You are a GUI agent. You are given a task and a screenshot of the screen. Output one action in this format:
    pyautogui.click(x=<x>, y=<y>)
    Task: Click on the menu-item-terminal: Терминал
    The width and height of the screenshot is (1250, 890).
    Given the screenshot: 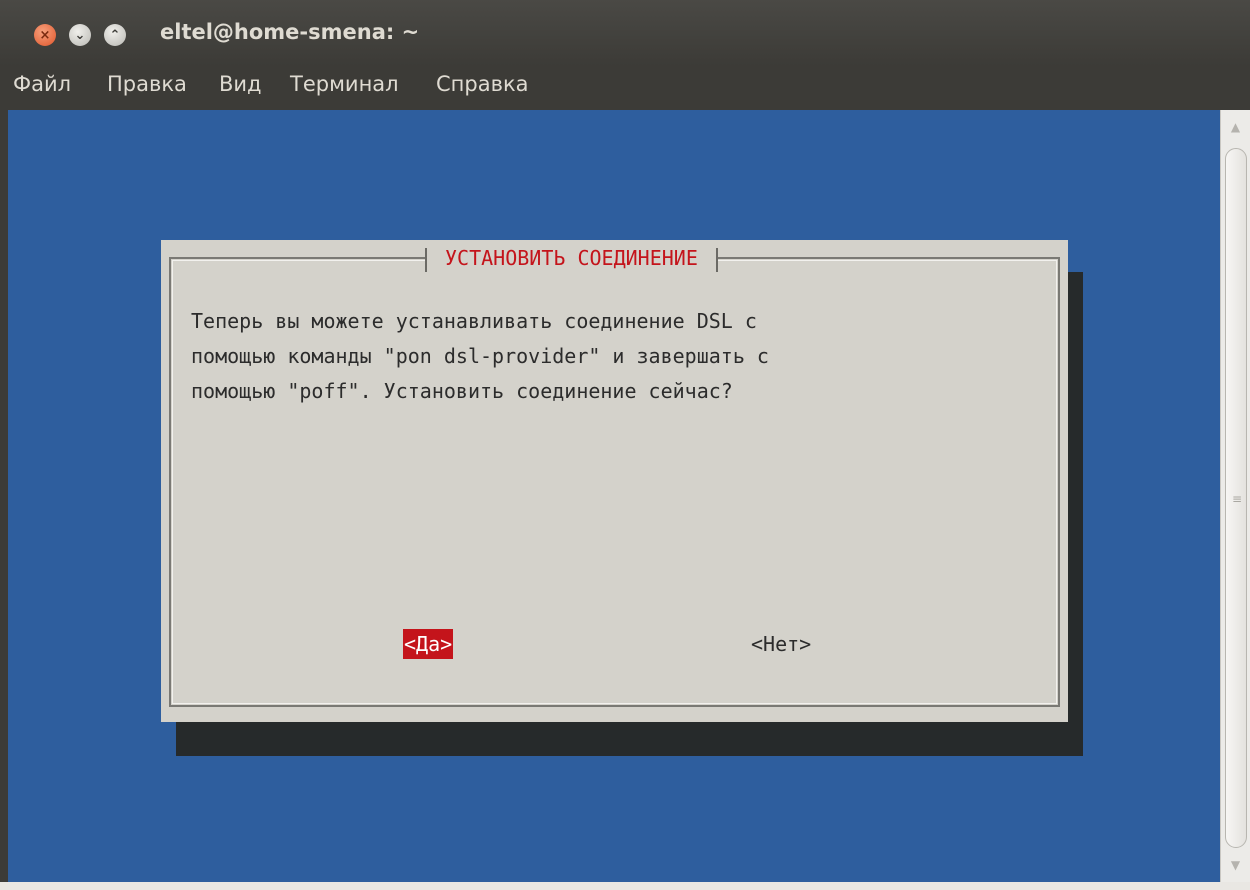 What is the action you would take?
    pyautogui.click(x=344, y=84)
    